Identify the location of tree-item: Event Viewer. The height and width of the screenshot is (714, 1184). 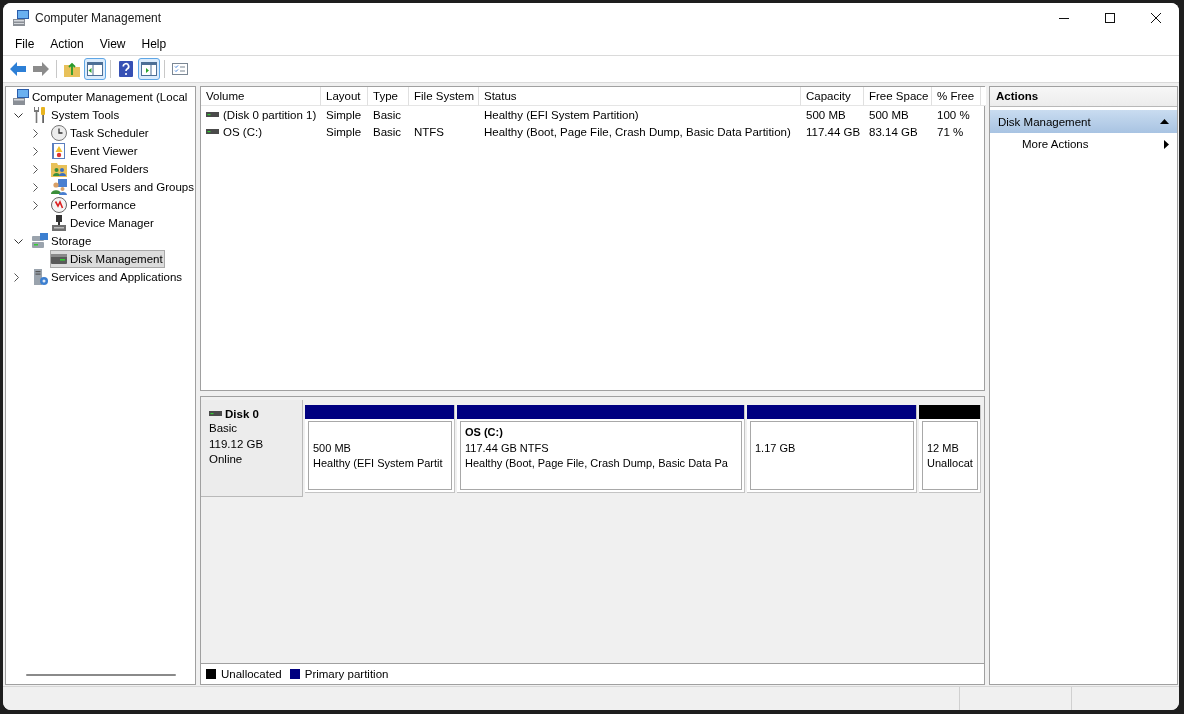
(95, 151).